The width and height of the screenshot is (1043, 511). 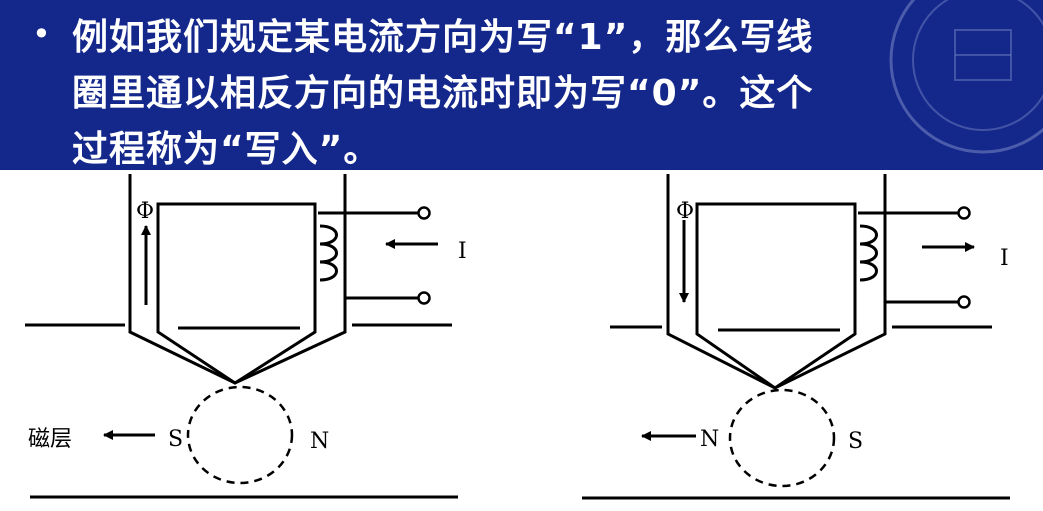 What do you see at coordinates (964, 213) in the screenshot?
I see `right-terminal-top-icon` at bounding box center [964, 213].